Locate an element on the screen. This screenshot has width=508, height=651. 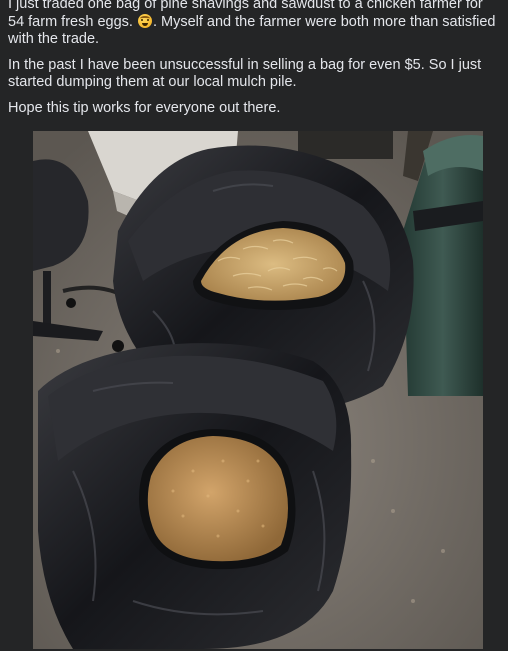
grimacing-face-emoji-icon is located at coordinates (144, 20).